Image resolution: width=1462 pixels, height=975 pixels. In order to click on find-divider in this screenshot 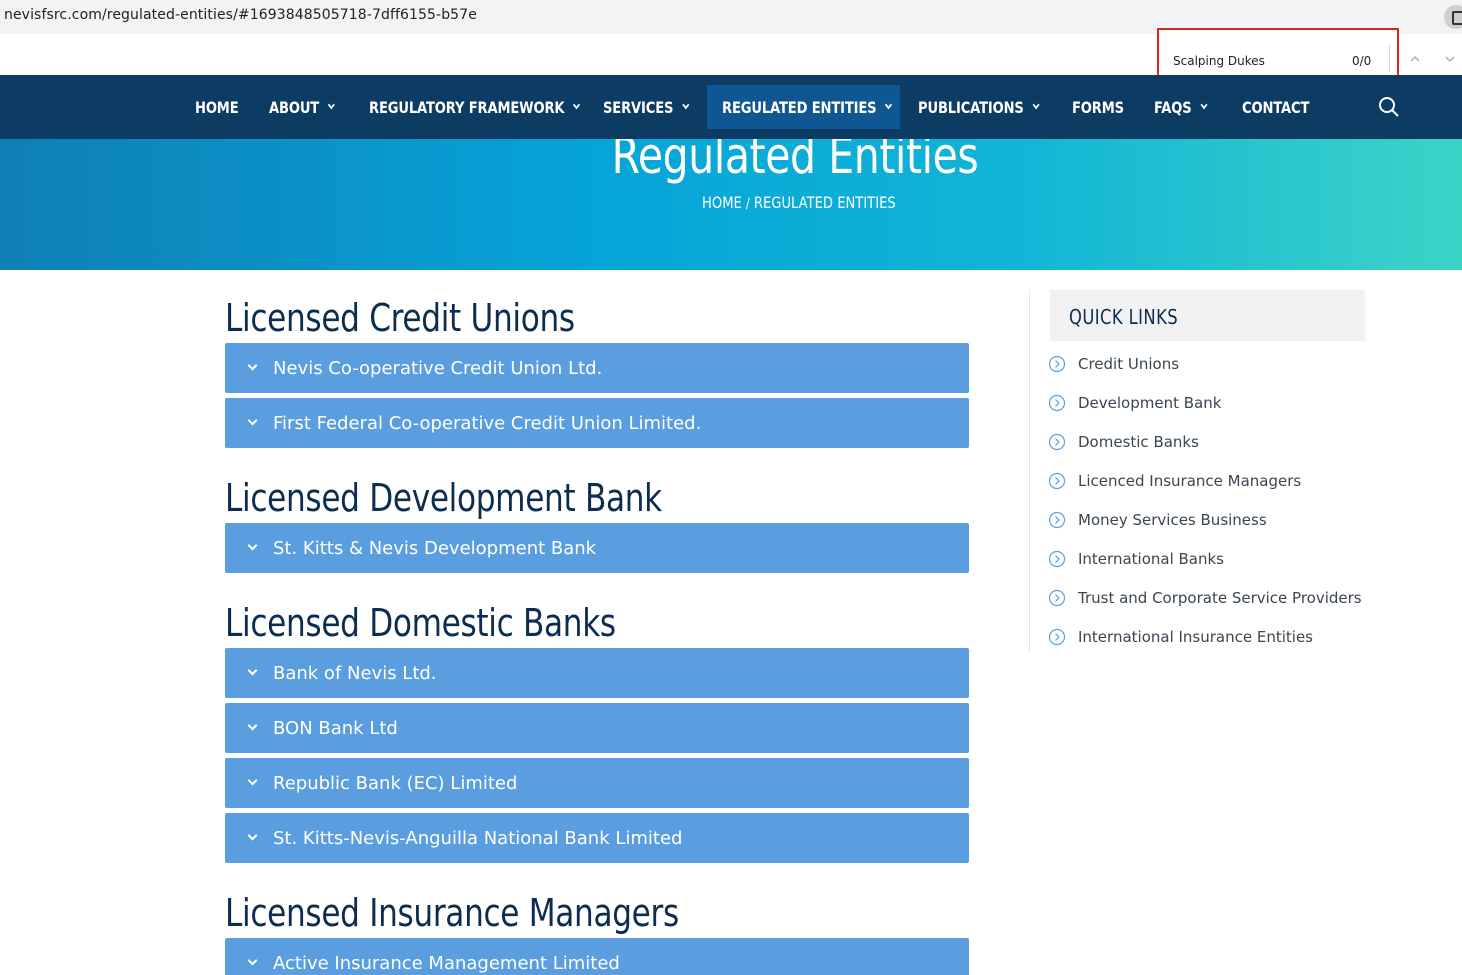, I will do `click(1389, 58)`.